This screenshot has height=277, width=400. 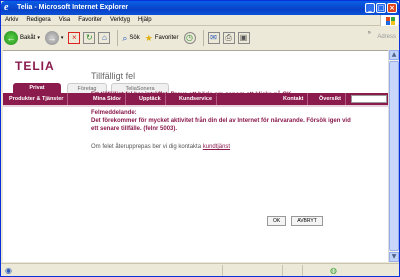 What do you see at coordinates (369, 99) in the screenshot?
I see `site-search-input` at bounding box center [369, 99].